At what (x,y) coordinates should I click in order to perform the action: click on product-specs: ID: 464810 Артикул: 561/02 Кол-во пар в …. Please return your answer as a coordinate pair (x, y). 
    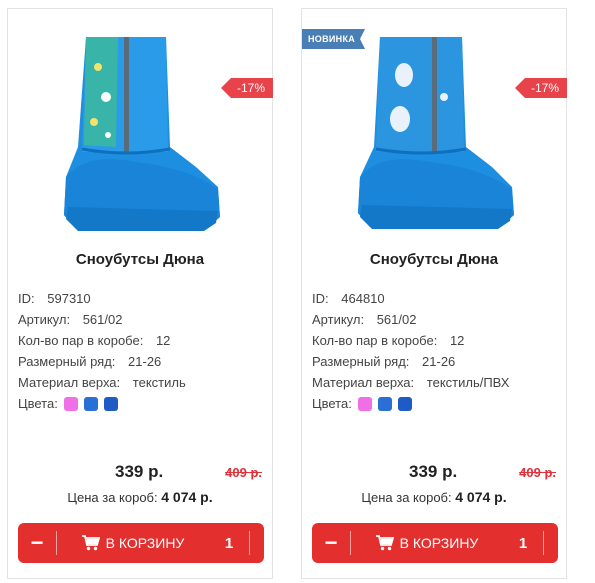
    Looking at the image, I should click on (410, 351).